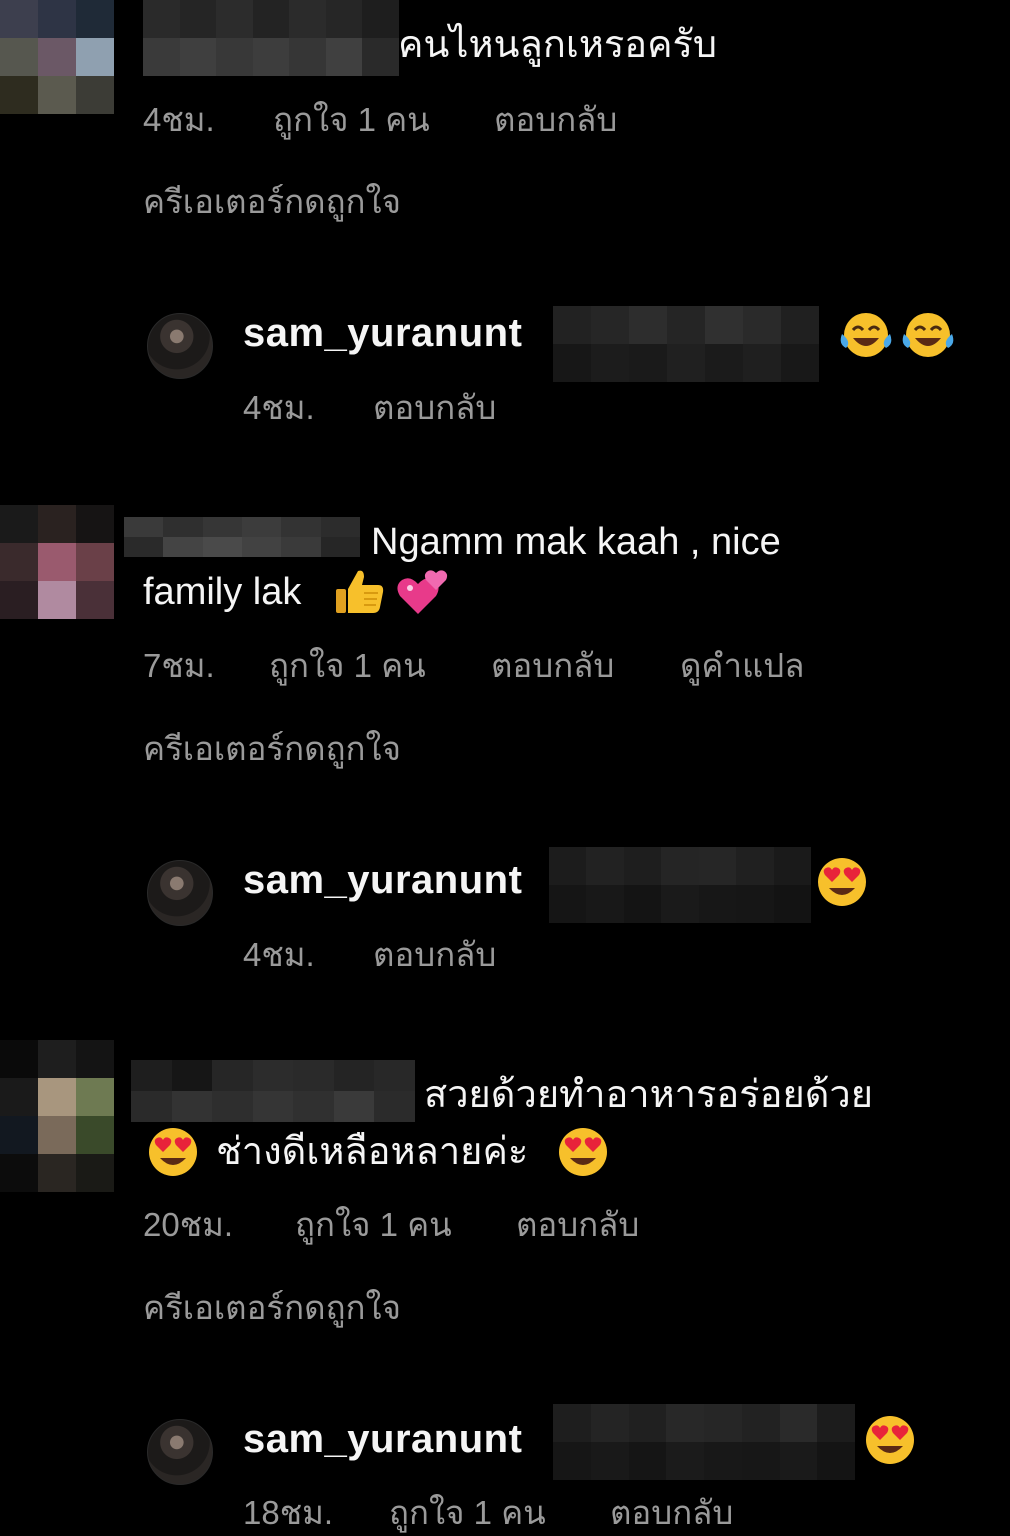  What do you see at coordinates (372, 1152) in the screenshot?
I see `comment-text-line2: ช่างดีเหลือหลายค่ะ` at bounding box center [372, 1152].